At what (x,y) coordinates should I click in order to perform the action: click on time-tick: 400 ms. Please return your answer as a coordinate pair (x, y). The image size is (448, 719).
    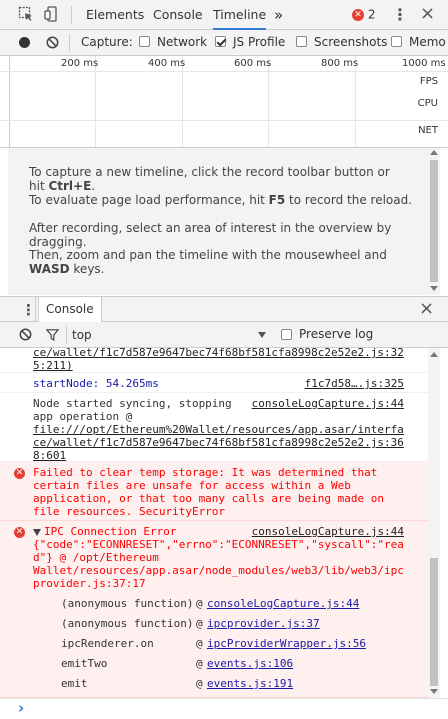
    Looking at the image, I should click on (167, 63).